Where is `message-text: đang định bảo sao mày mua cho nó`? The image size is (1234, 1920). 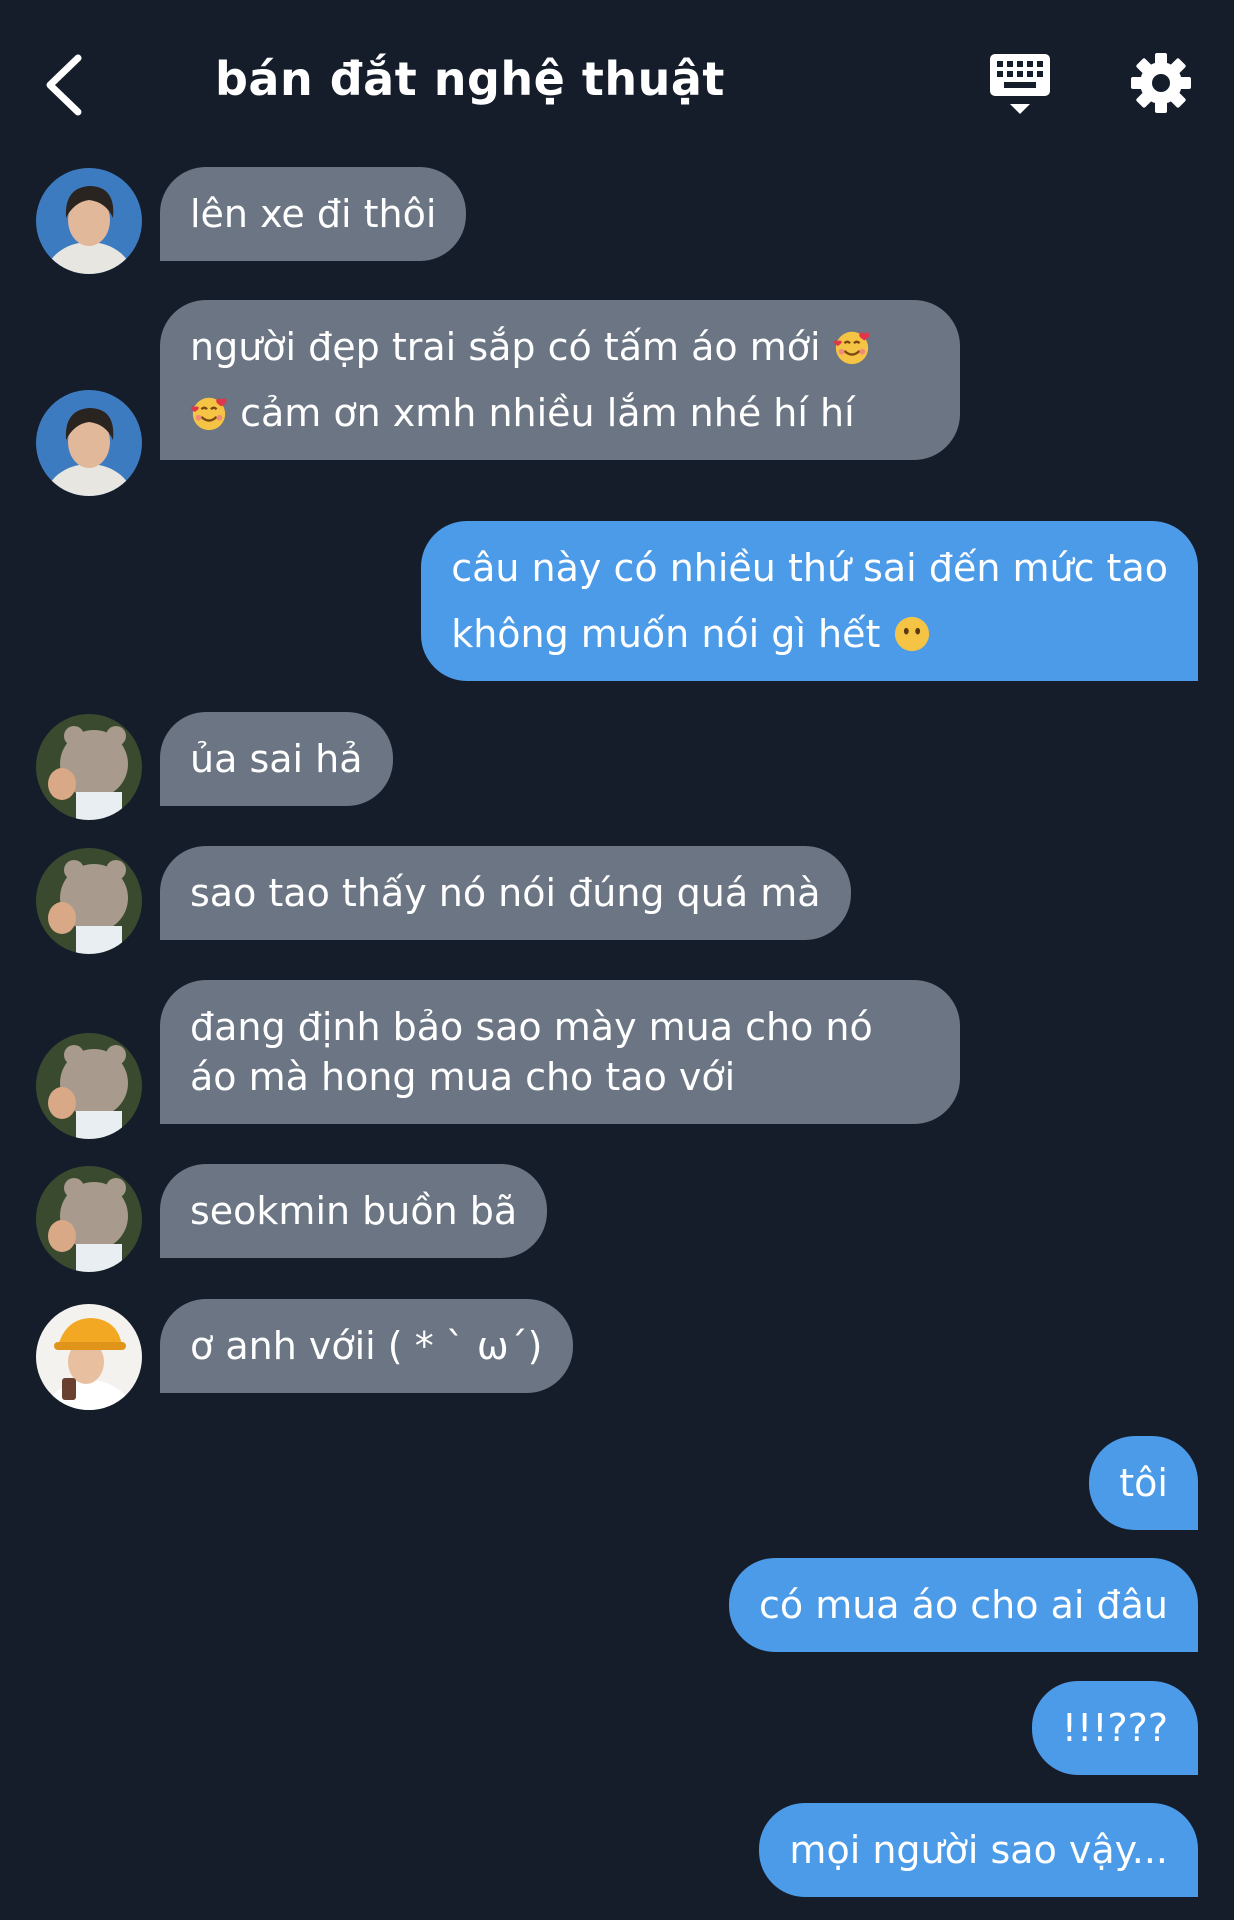
message-text: đang định bảo sao mày mua cho nó is located at coordinates (531, 1027).